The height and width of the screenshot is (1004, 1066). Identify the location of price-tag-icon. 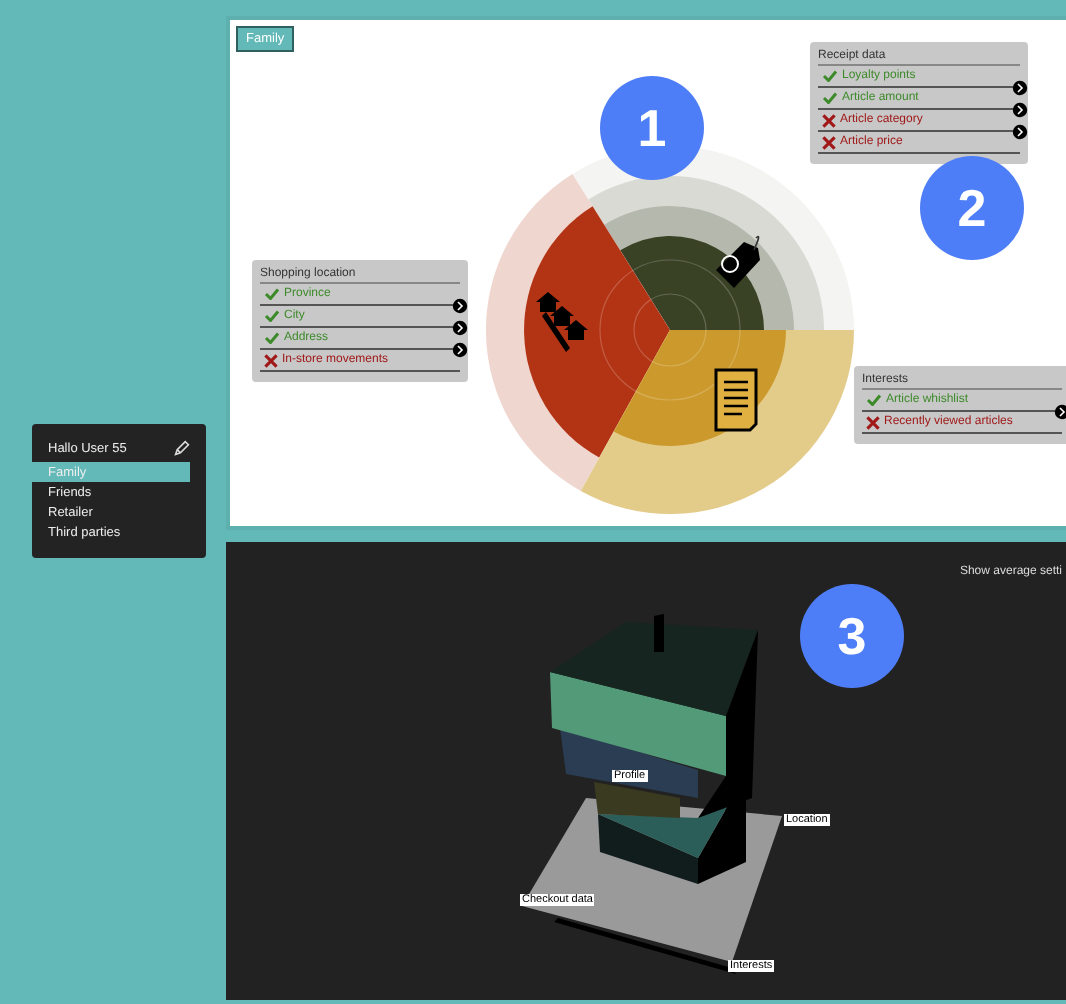
(738, 261).